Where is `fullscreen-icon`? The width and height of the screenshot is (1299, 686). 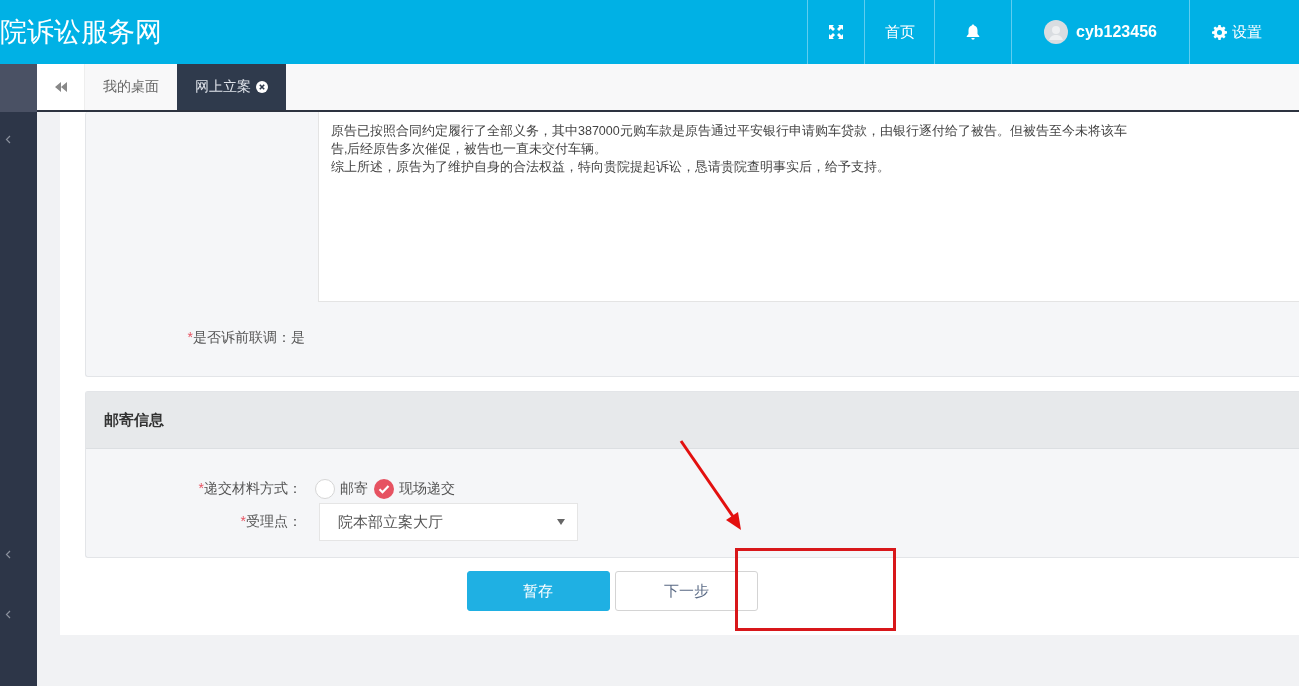
fullscreen-icon is located at coordinates (836, 32).